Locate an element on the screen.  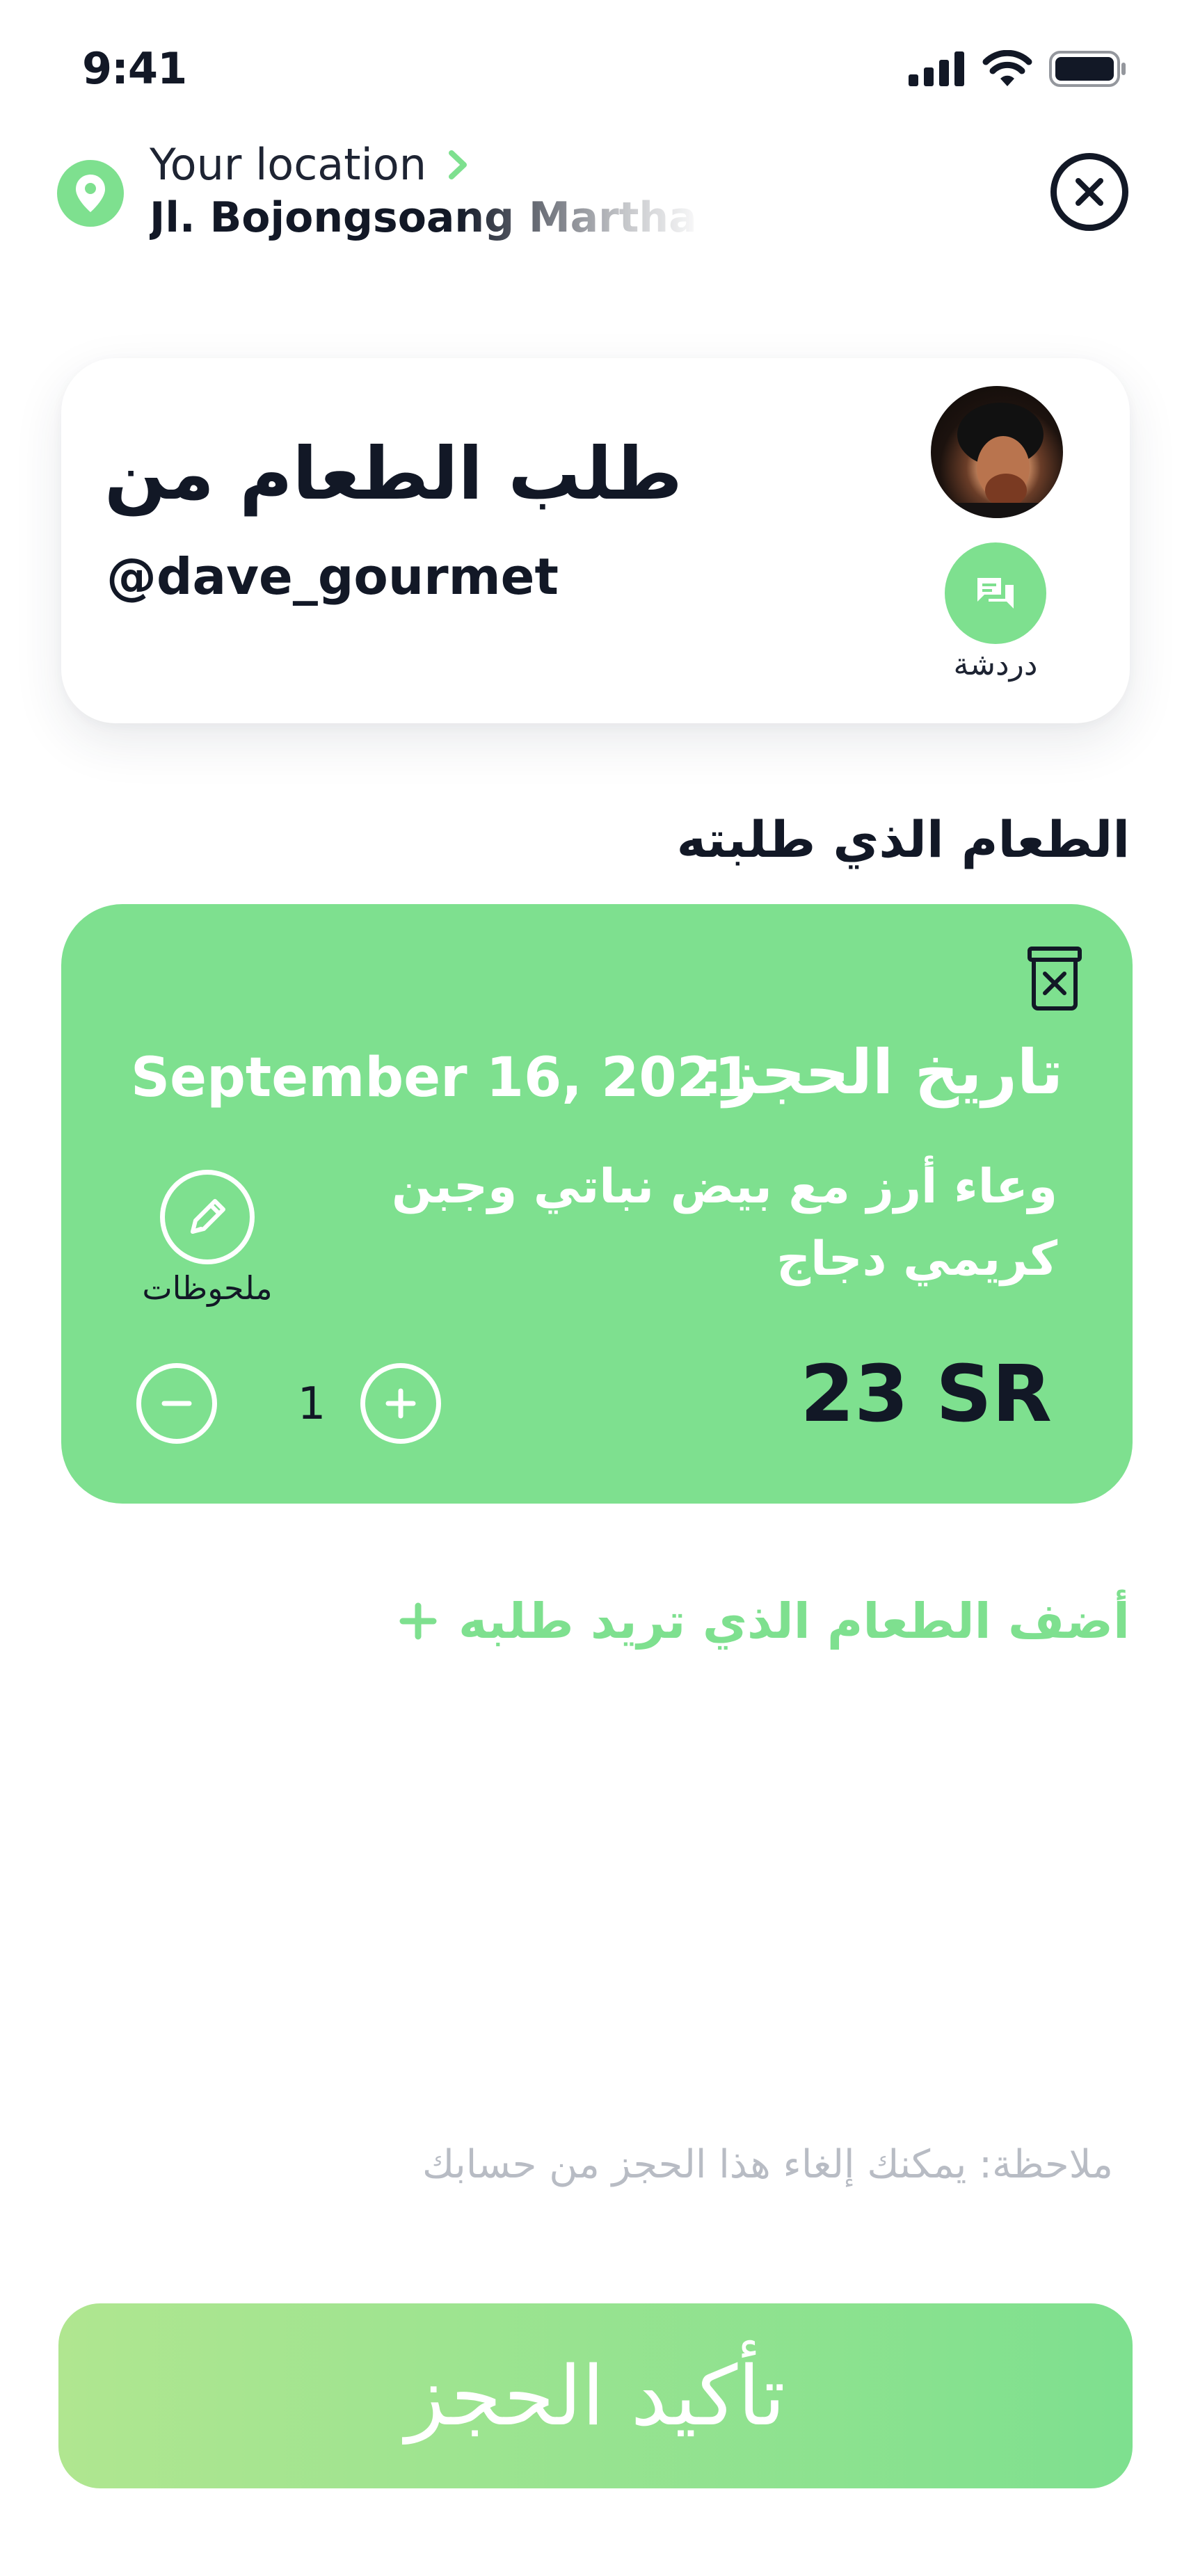
close-button is located at coordinates (1089, 192).